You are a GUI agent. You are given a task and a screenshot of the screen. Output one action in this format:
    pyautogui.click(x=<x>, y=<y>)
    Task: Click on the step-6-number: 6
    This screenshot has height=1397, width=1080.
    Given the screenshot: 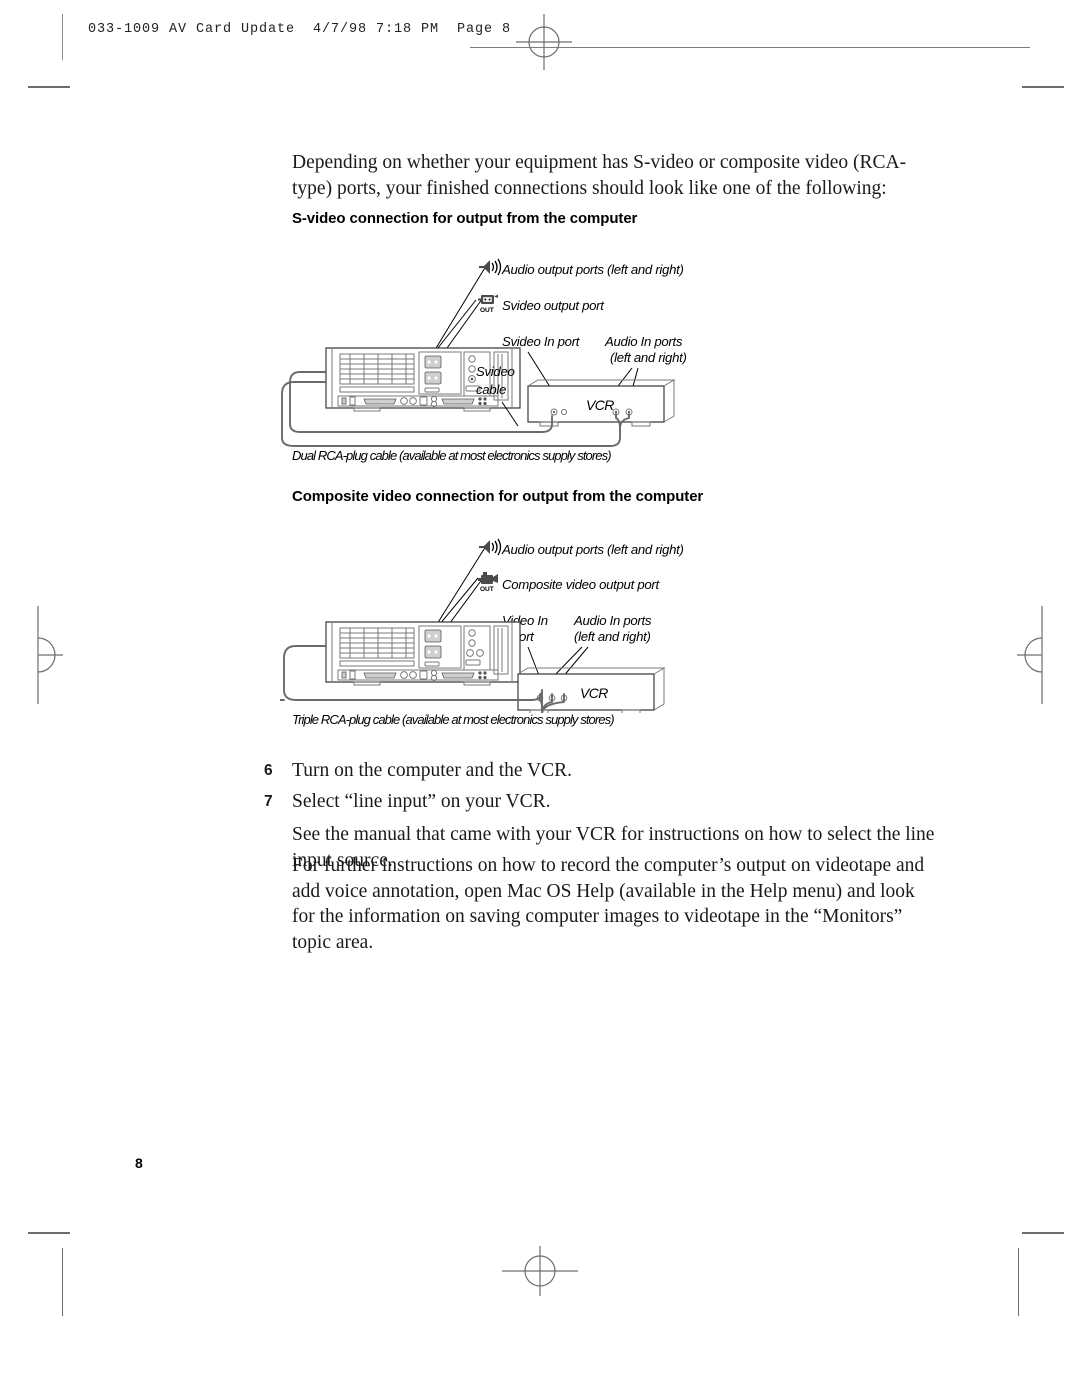 What is the action you would take?
    pyautogui.click(x=268, y=770)
    